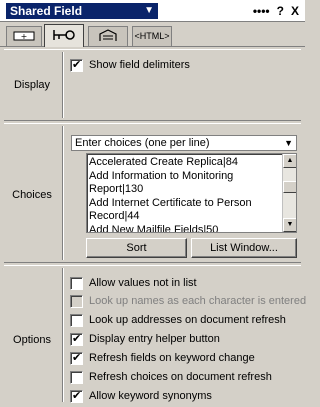 This screenshot has width=320, height=407. I want to click on display-entry-helper-checkbox: Display entry helper button, so click(145, 339).